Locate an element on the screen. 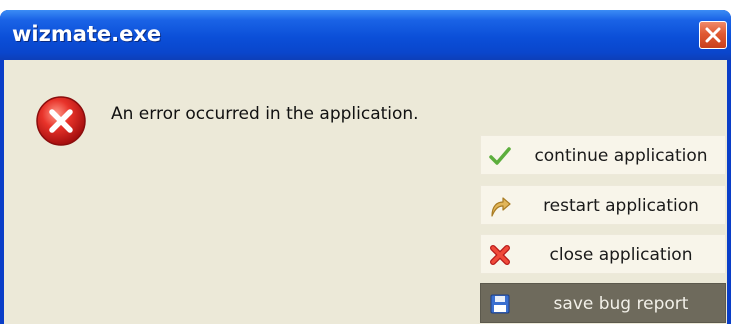 This screenshot has width=731, height=324. close-application-label: close application is located at coordinates (621, 255).